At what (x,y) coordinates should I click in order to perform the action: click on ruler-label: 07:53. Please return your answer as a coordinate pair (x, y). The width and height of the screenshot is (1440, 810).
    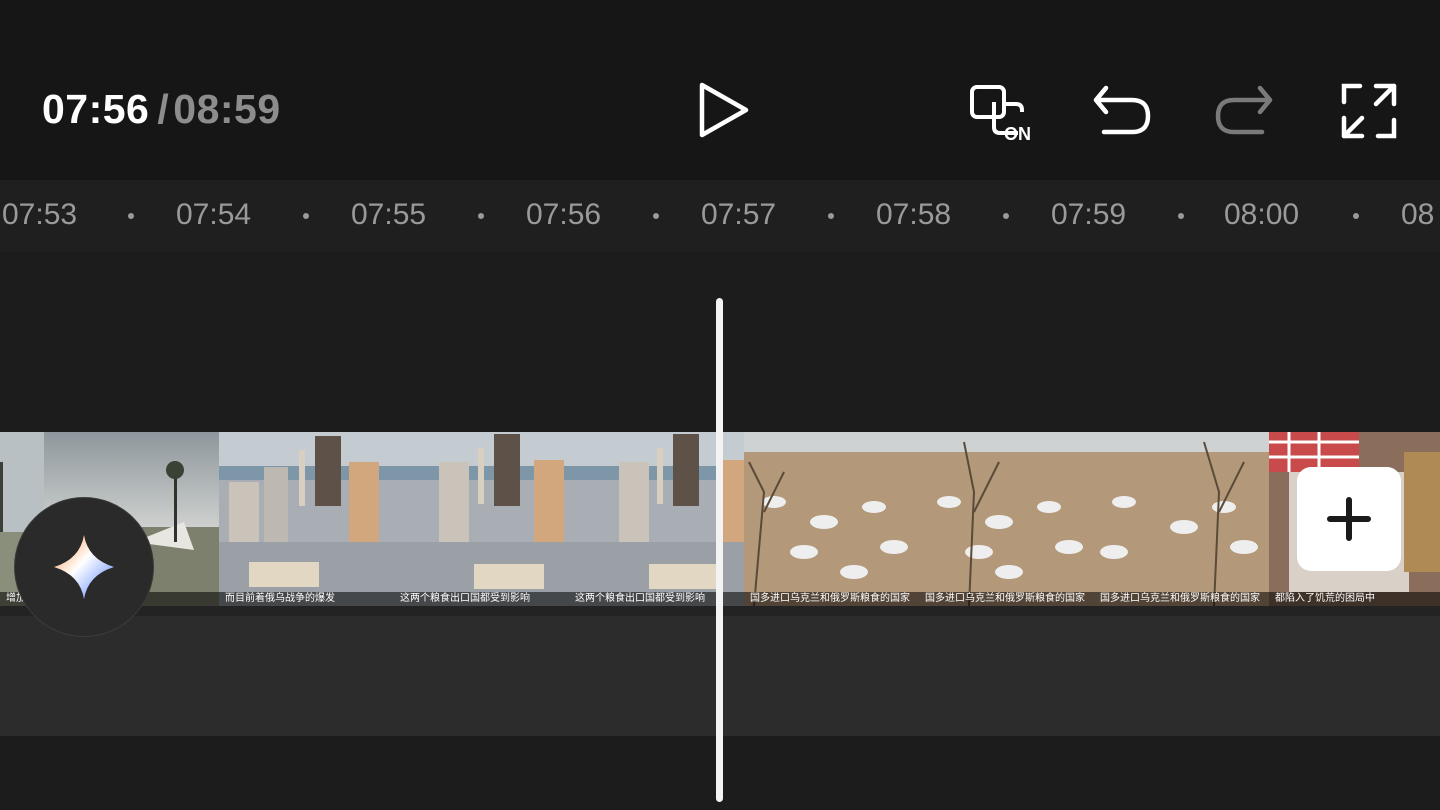
    Looking at the image, I should click on (40, 214).